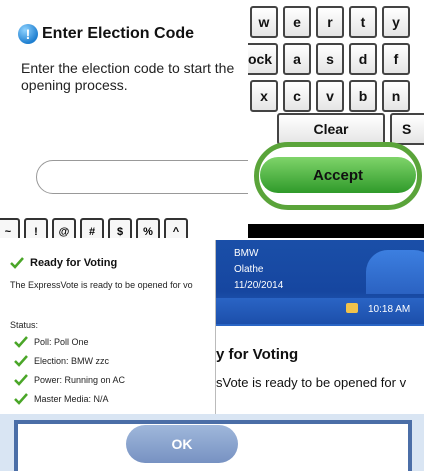 This screenshot has width=424, height=471. I want to click on status-item-text: Election: BMW zzc, so click(72, 361).